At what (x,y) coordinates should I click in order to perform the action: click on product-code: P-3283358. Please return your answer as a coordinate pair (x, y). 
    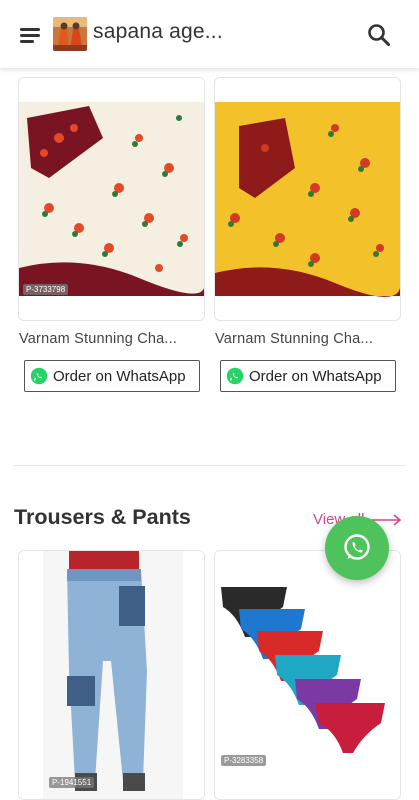
    Looking at the image, I should click on (244, 760).